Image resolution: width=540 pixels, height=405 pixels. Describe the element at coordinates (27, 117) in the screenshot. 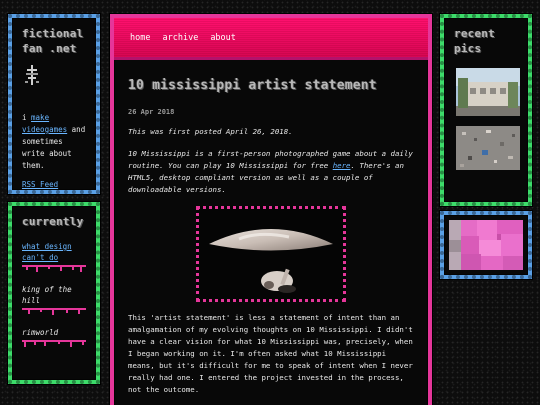

I see `bio-text-start: i` at that location.